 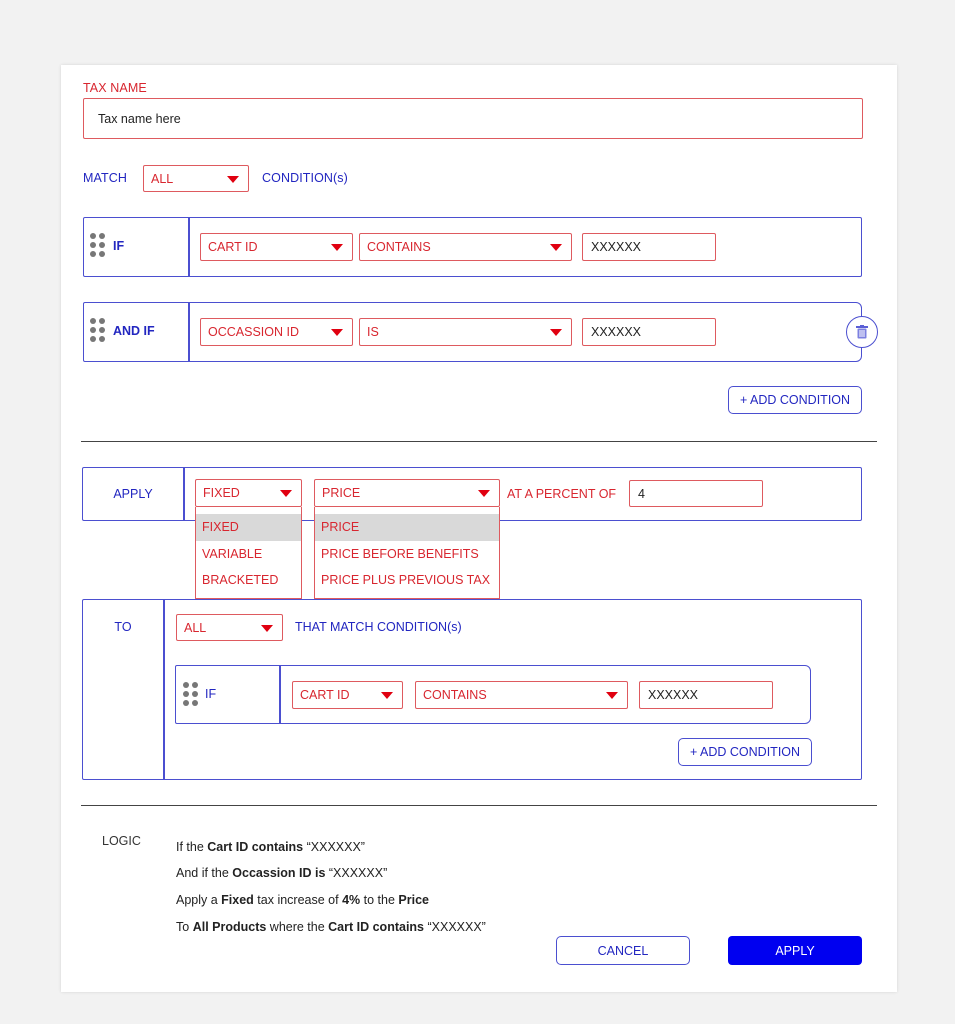 What do you see at coordinates (139, 118) in the screenshot?
I see `tax-name-value: Tax name here` at bounding box center [139, 118].